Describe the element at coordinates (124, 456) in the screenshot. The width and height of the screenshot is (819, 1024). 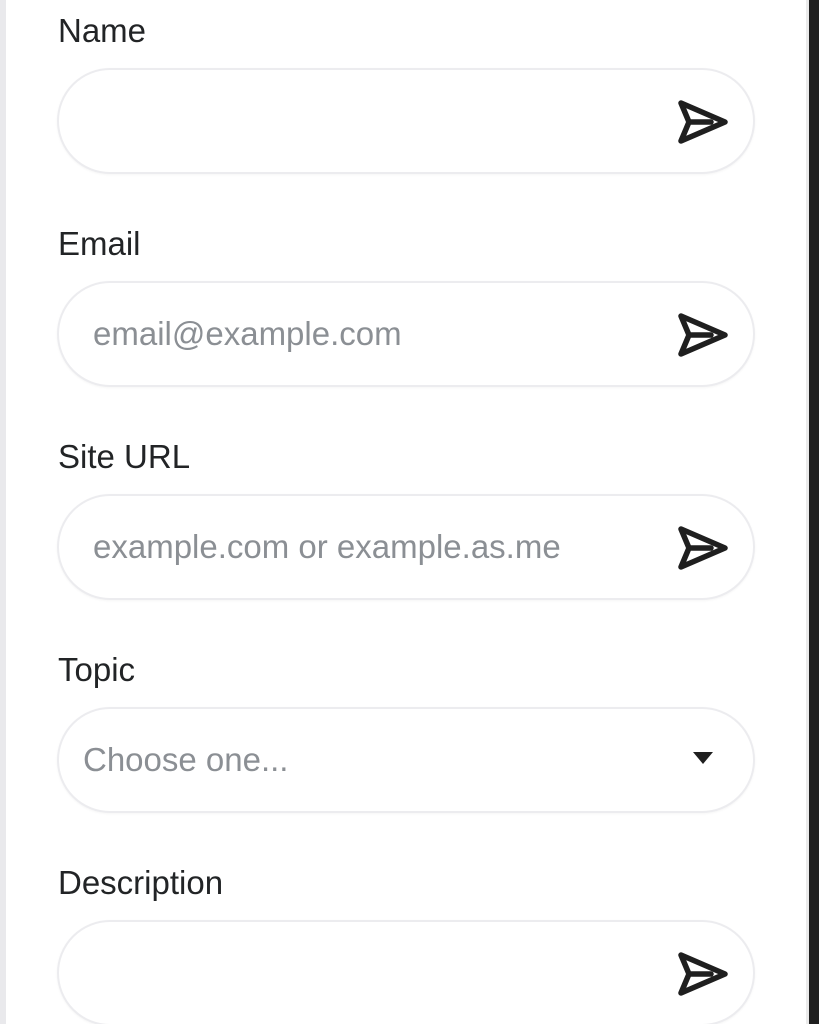
I see `site-url-label: Site URL` at that location.